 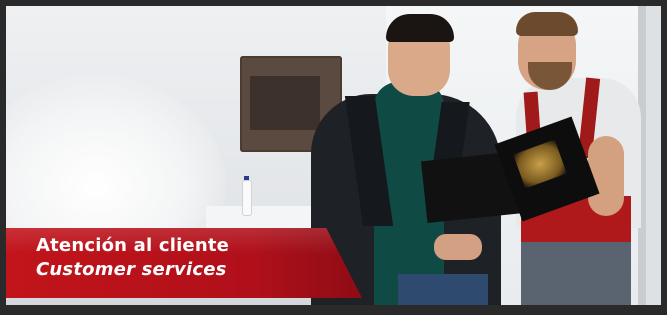 I want to click on banner-title: Atención al cliente, so click(x=133, y=245).